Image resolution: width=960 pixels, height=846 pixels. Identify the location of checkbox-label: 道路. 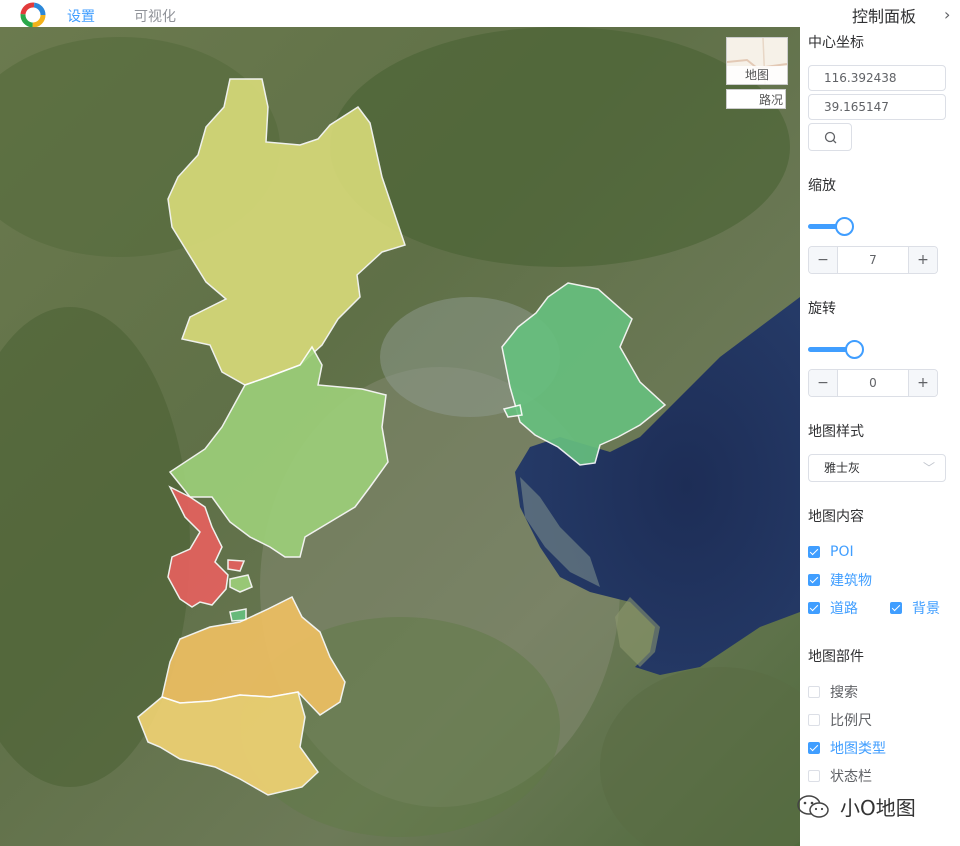
(844, 609).